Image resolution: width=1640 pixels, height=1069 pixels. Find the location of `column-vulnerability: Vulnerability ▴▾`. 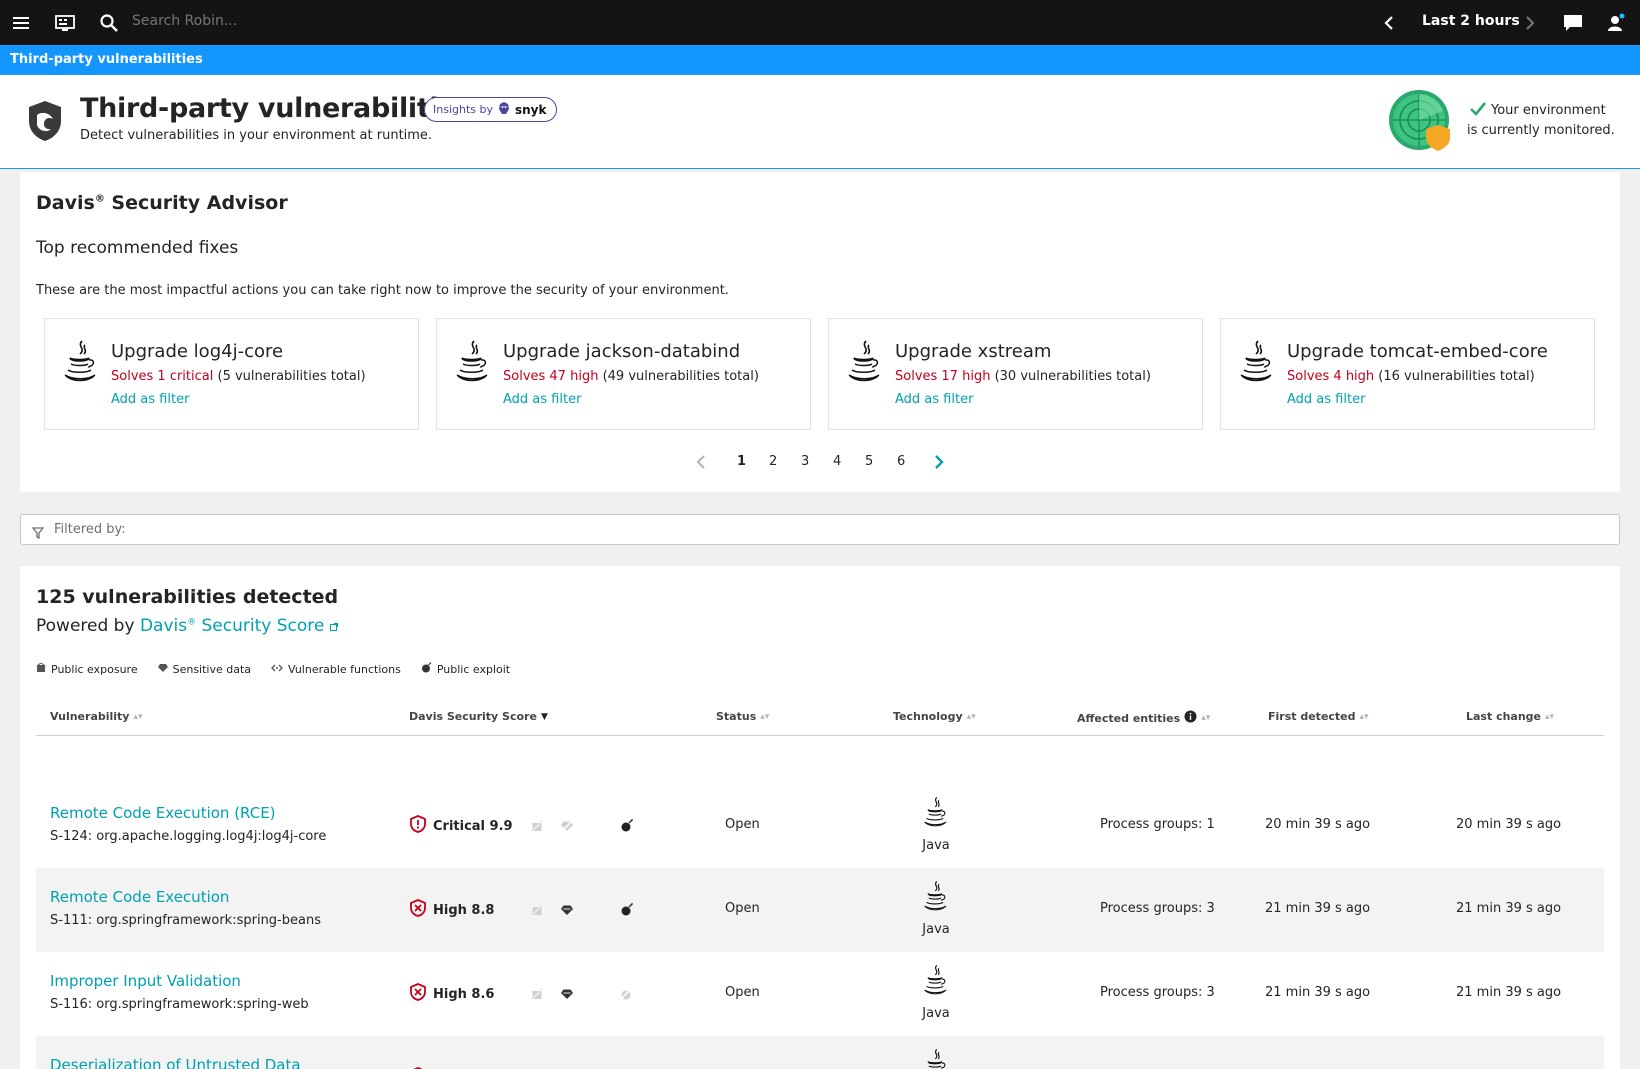

column-vulnerability: Vulnerability ▴▾ is located at coordinates (96, 716).